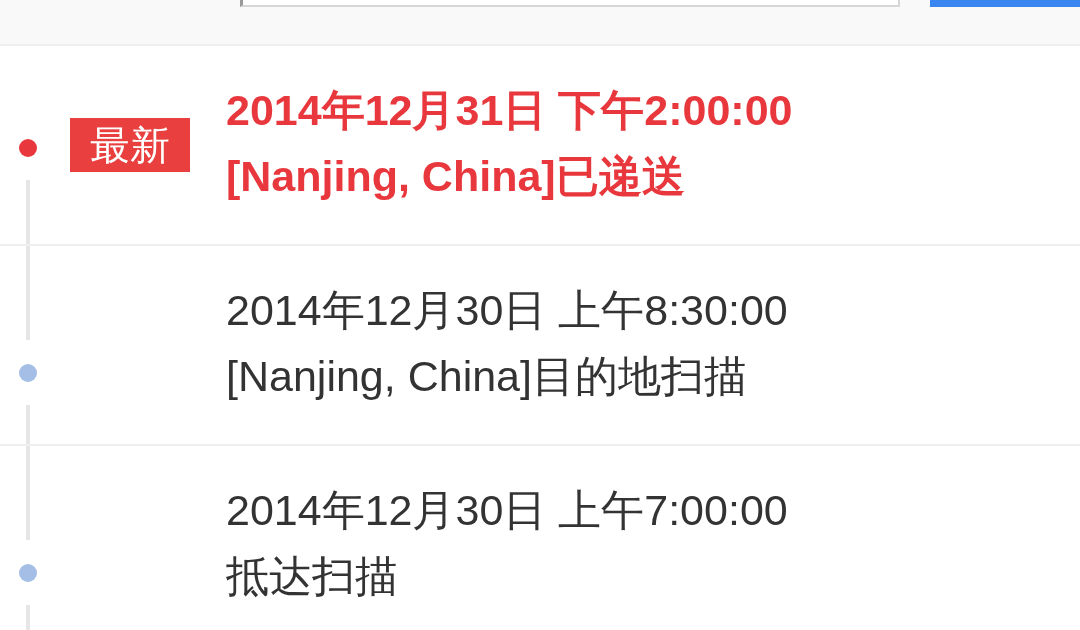  I want to click on event-status: 抵达扫描, so click(312, 576).